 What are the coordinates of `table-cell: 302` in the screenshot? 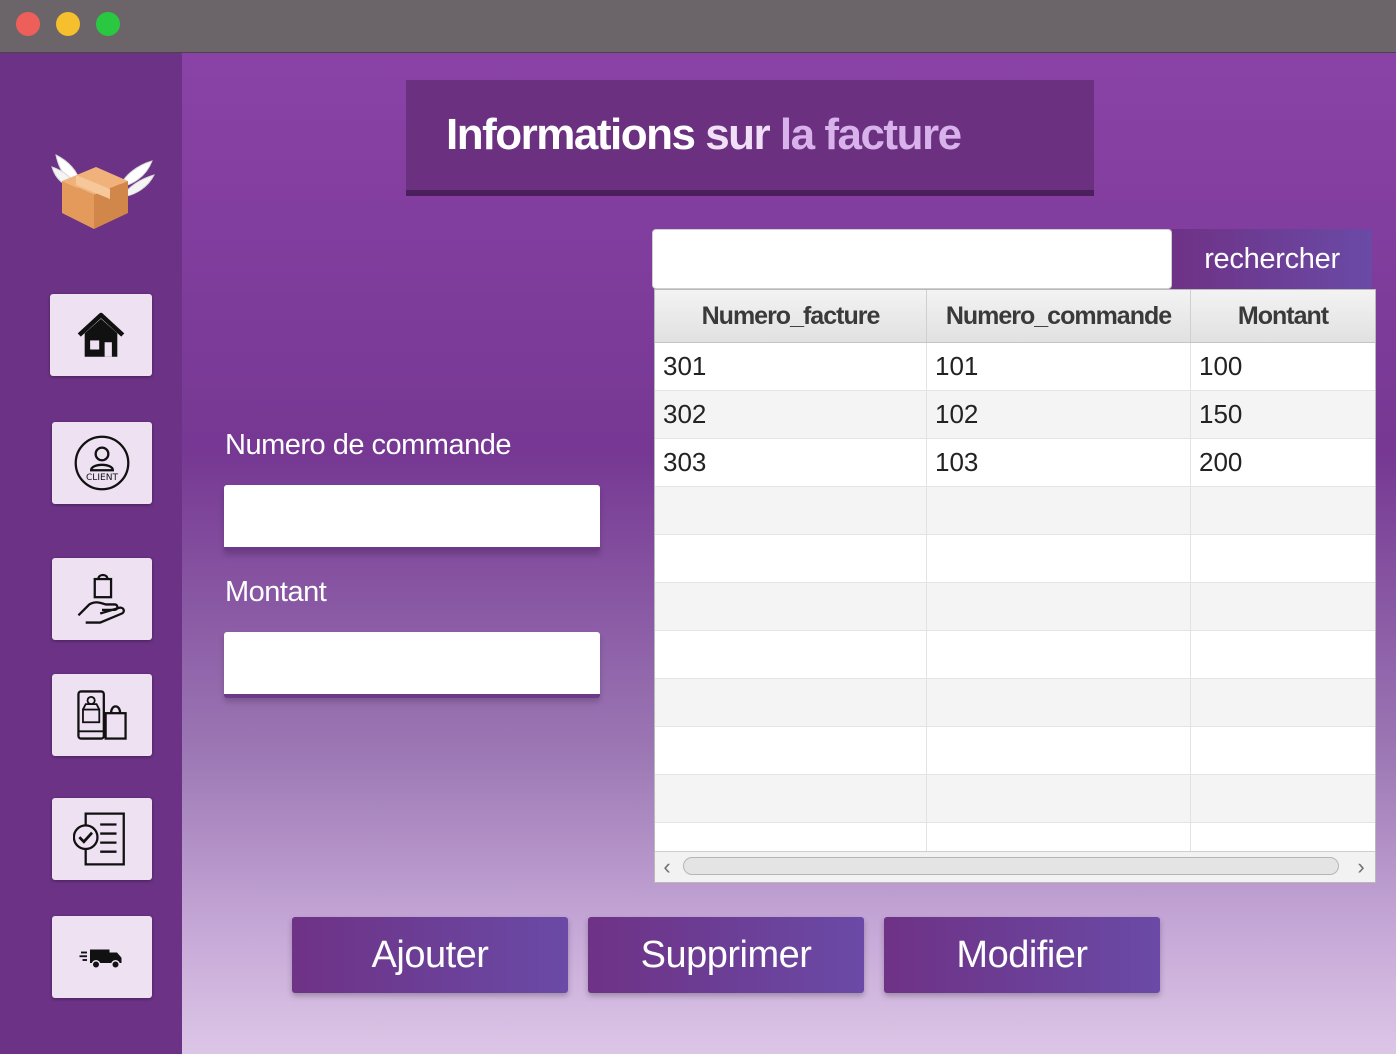 It's located at (791, 414).